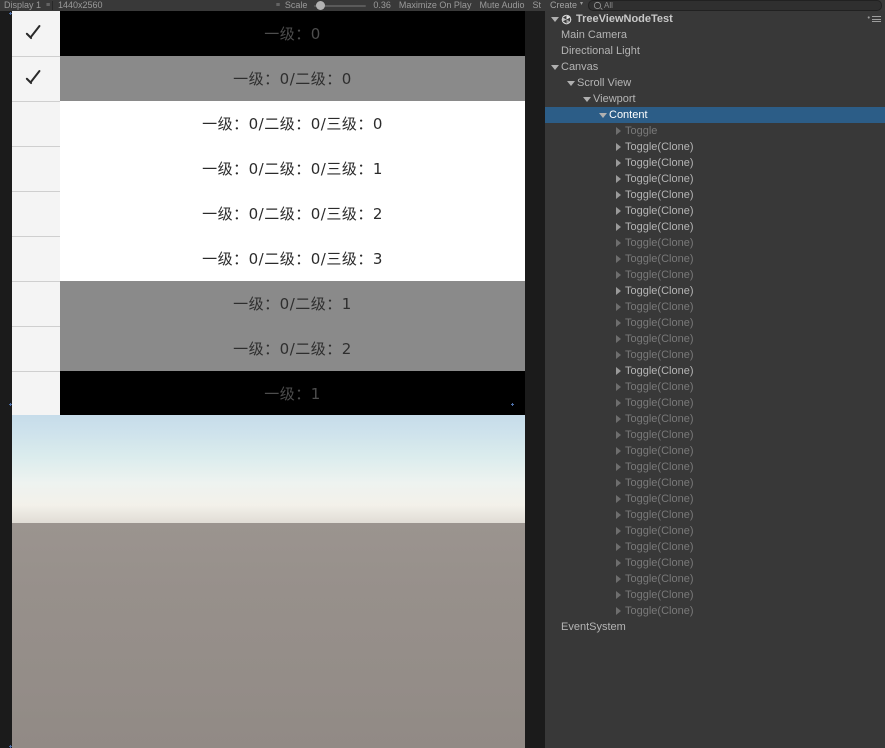 The height and width of the screenshot is (748, 885). Describe the element at coordinates (340, 5) in the screenshot. I see `scale-slider` at that location.